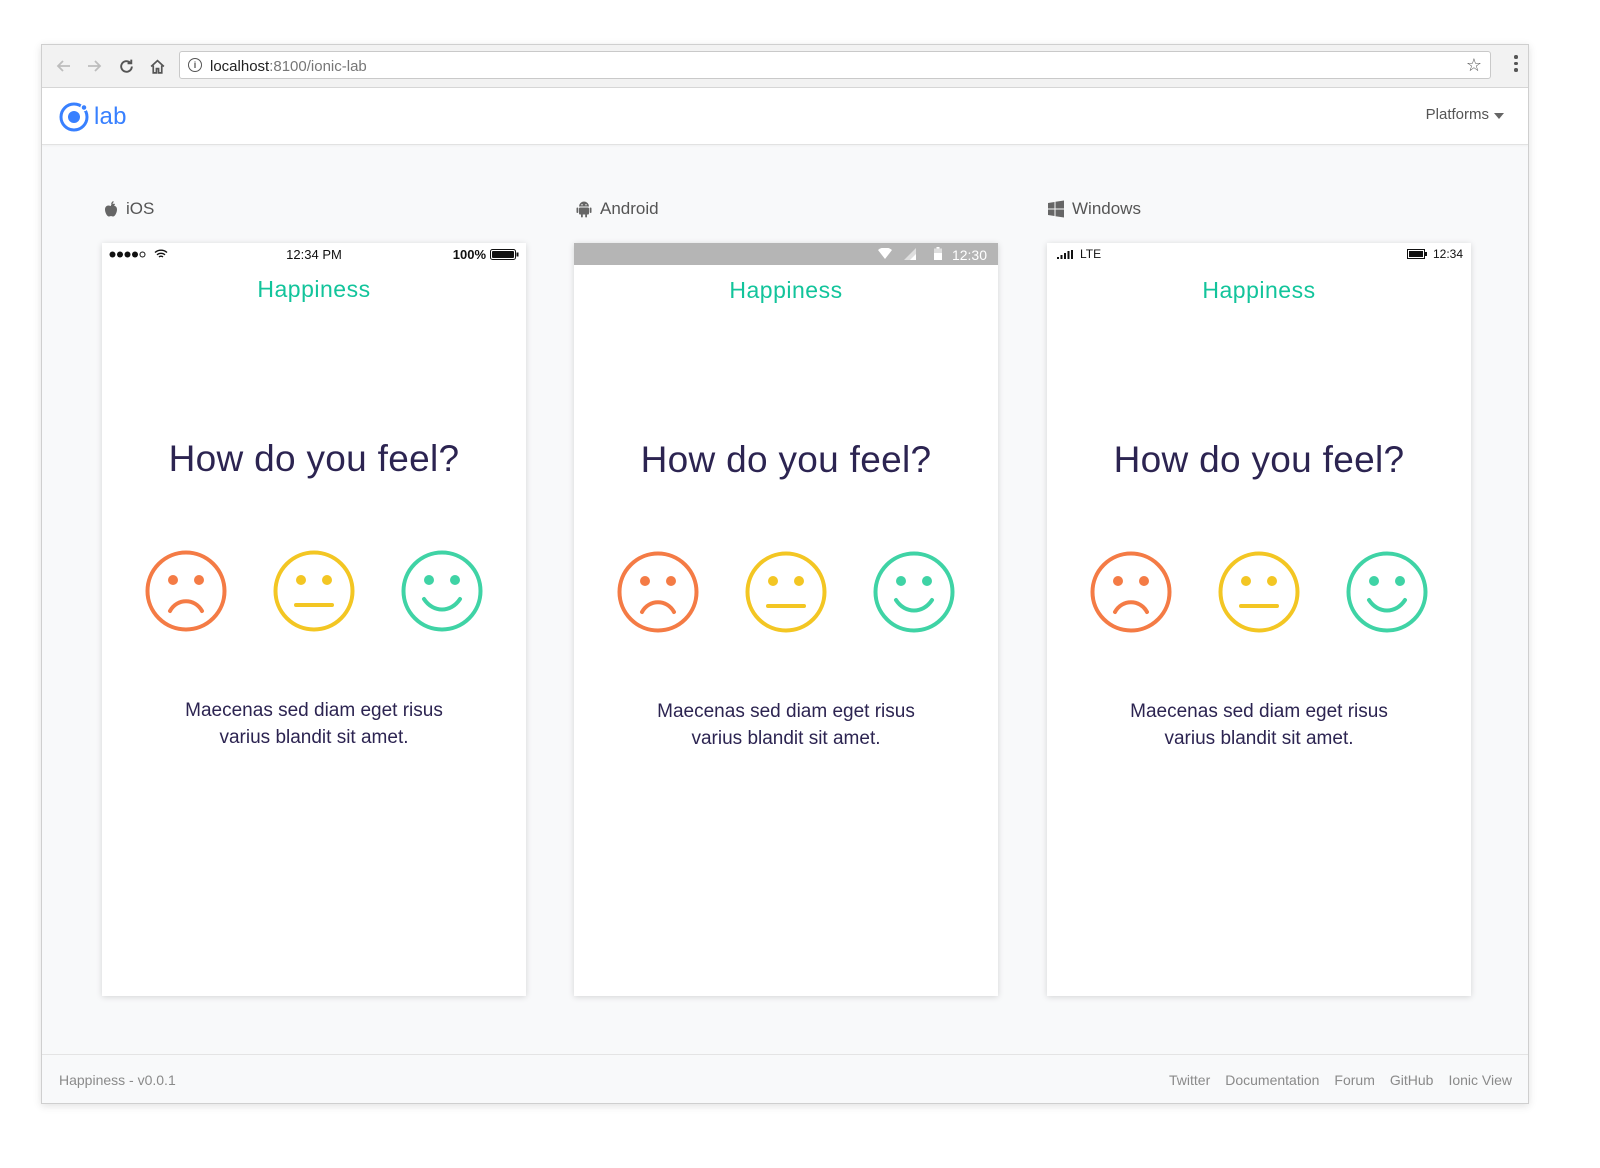 The width and height of the screenshot is (1600, 1168). I want to click on app-version: Happiness - v0.0.1, so click(117, 1080).